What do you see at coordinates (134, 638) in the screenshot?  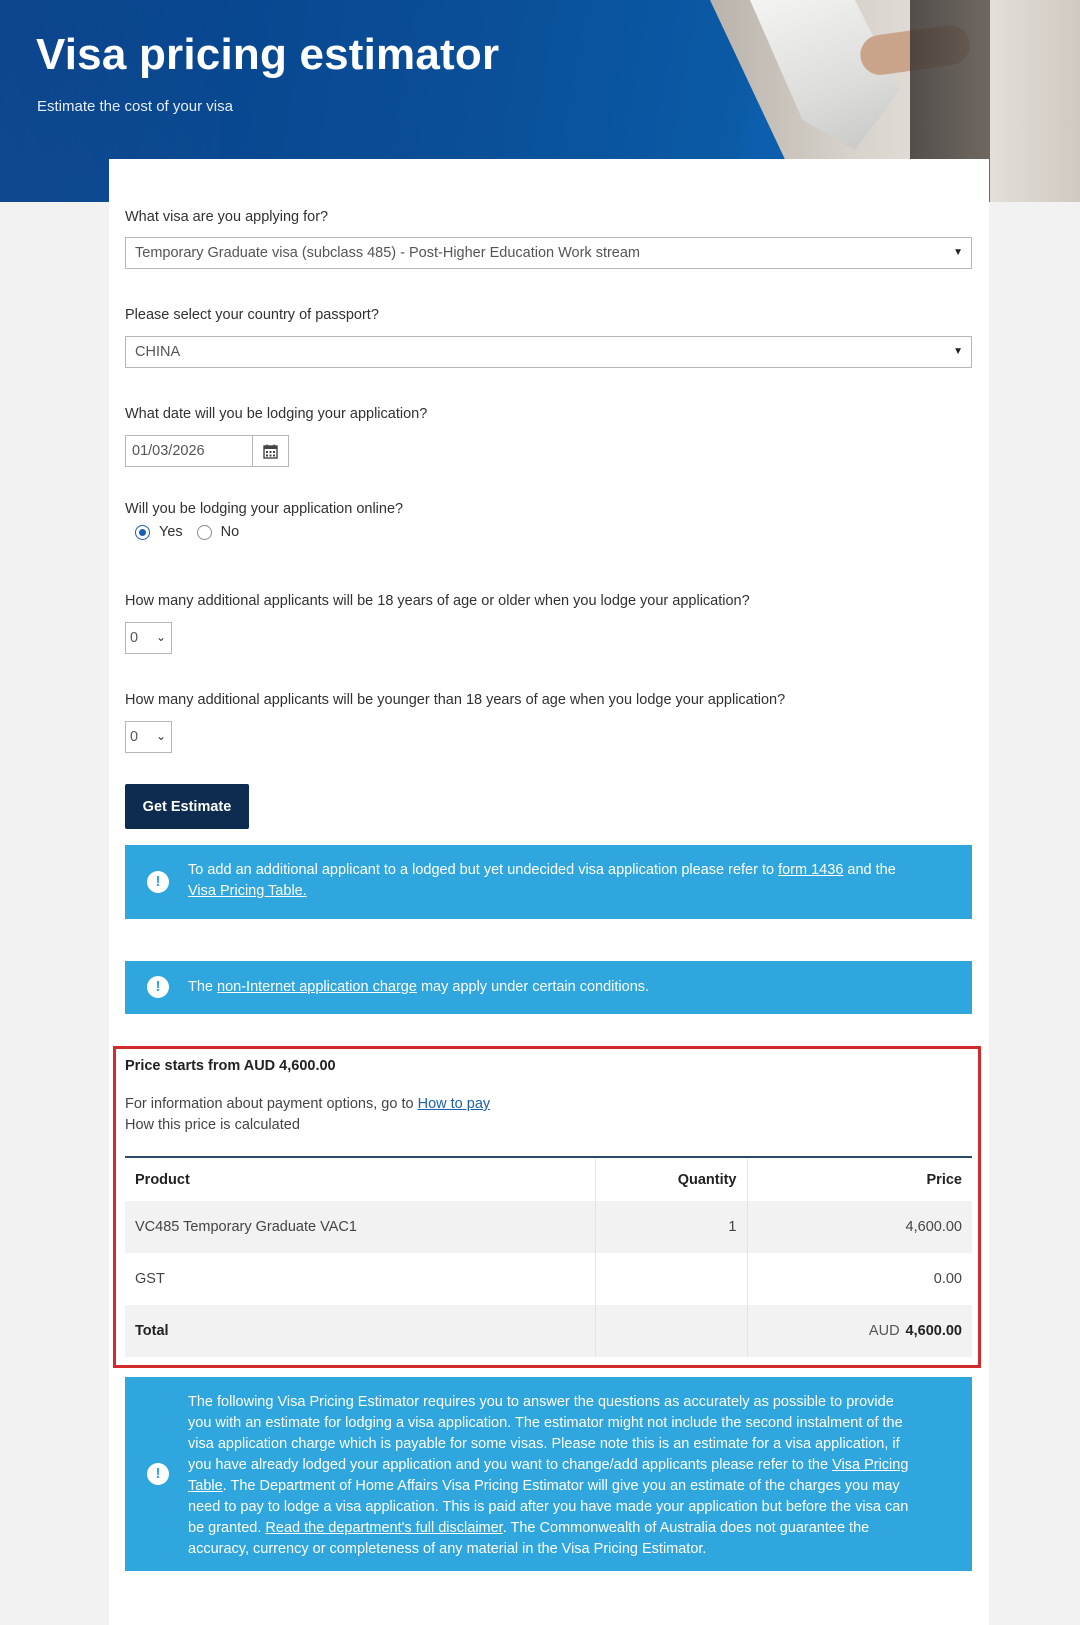 I see `adults-select-value: 0` at bounding box center [134, 638].